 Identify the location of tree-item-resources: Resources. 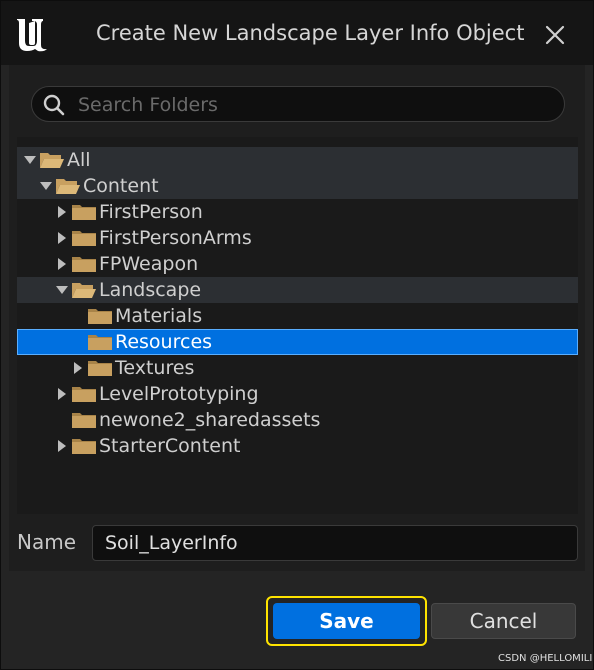
(297, 342).